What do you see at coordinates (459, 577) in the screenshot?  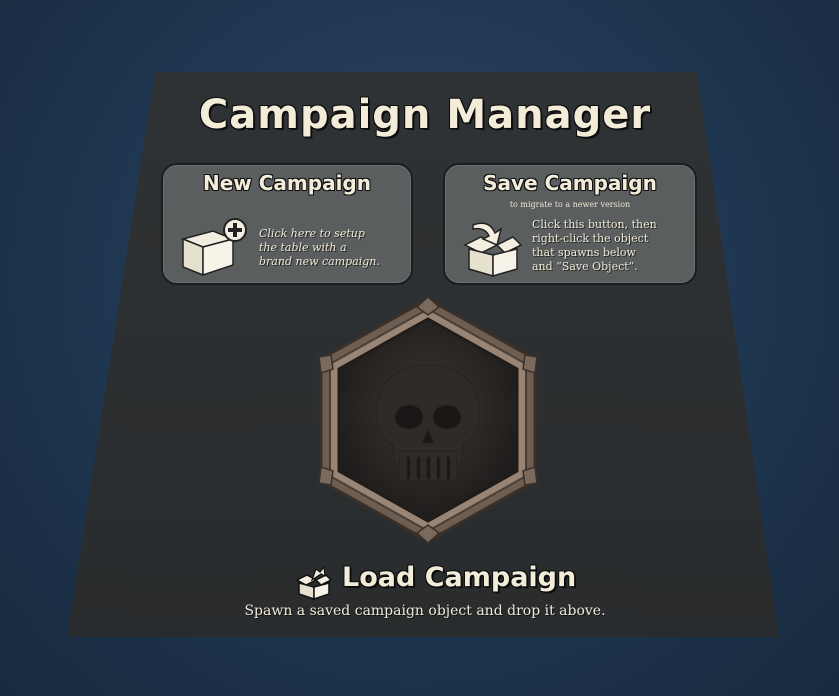 I see `load-campaign-title: Load Campaign` at bounding box center [459, 577].